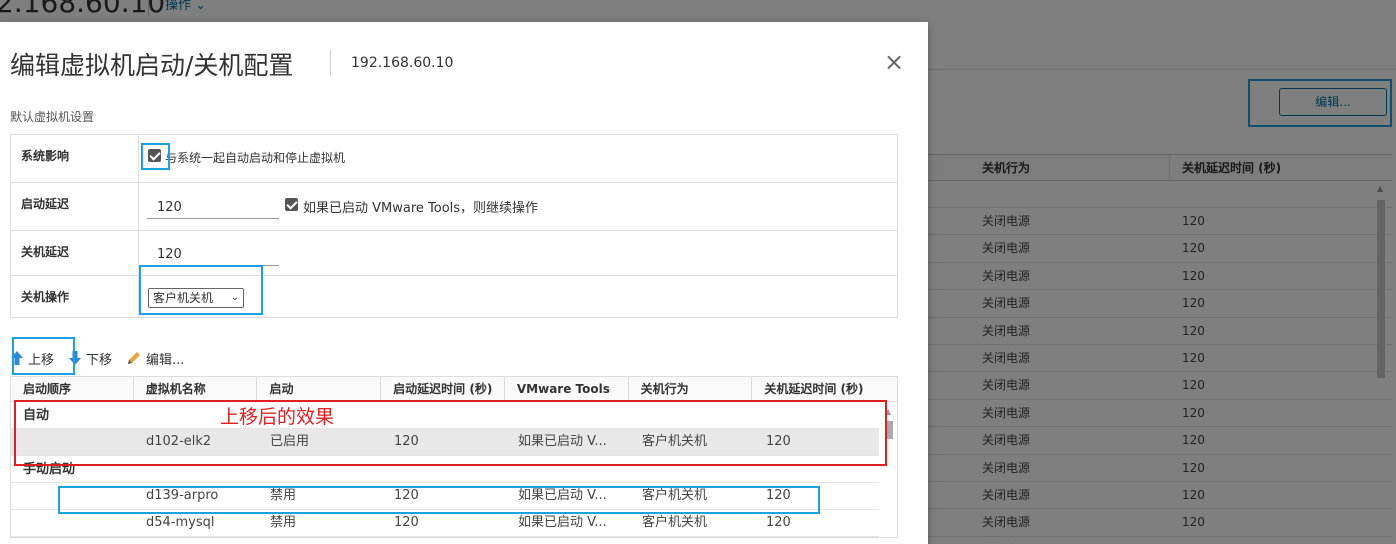 This screenshot has height=544, width=1396. Describe the element at coordinates (824, 389) in the screenshot. I see `col-shutdown-delay: 关机延迟时间 (秒)` at that location.